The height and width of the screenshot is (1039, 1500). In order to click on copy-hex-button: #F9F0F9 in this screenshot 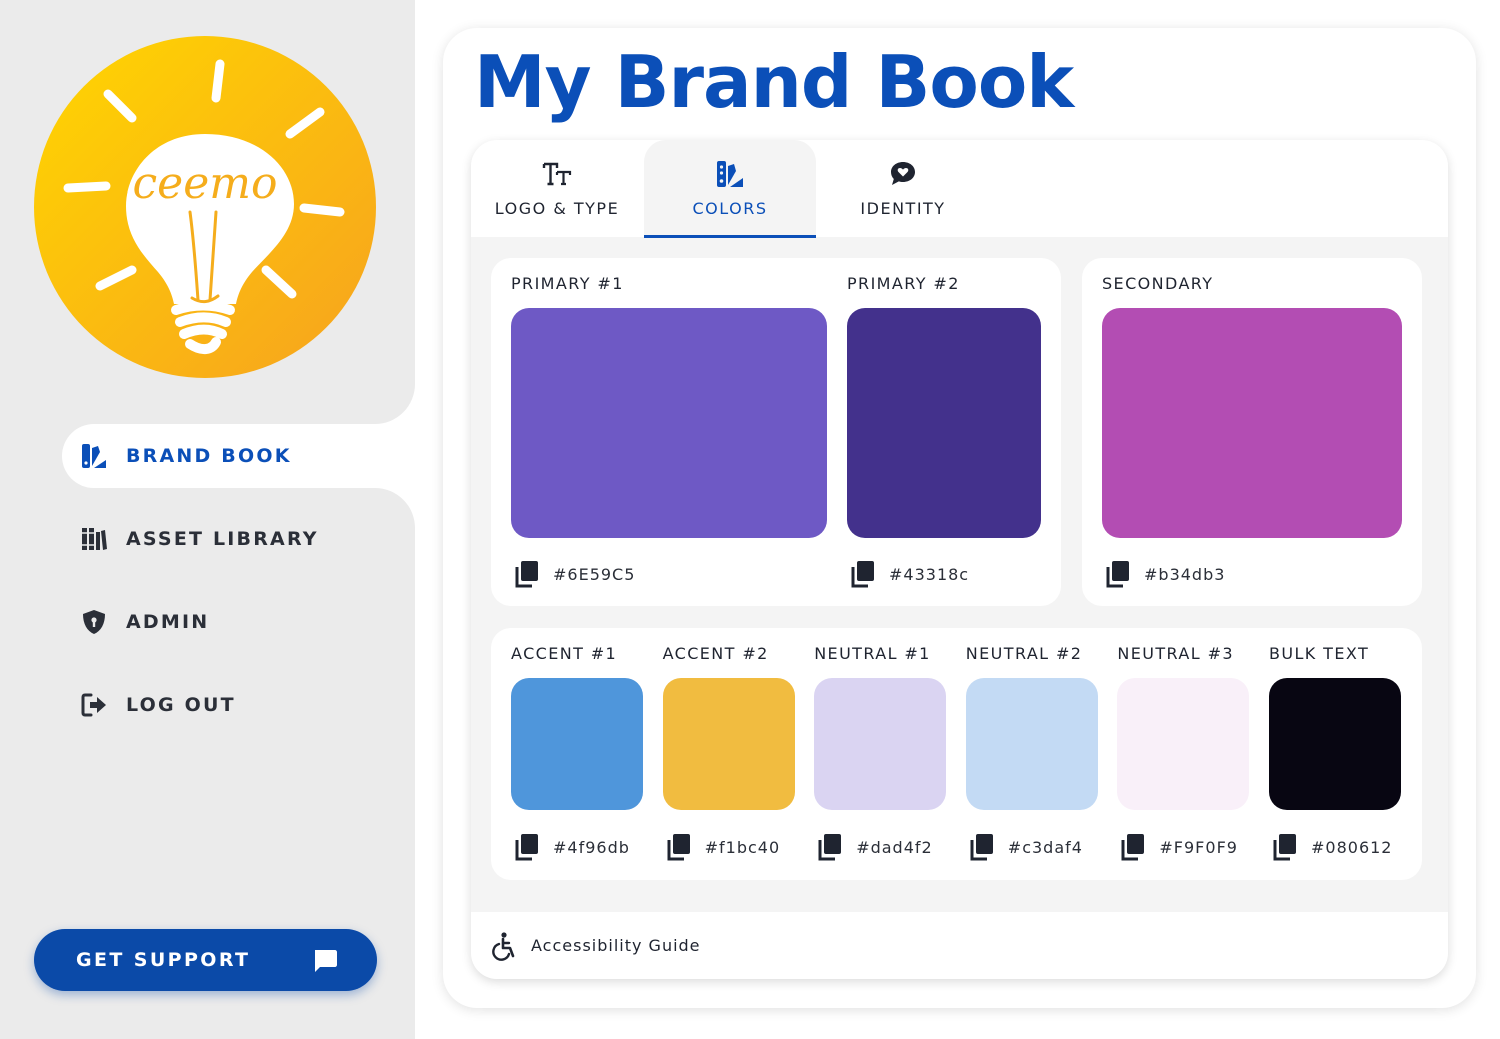, I will do `click(1177, 847)`.